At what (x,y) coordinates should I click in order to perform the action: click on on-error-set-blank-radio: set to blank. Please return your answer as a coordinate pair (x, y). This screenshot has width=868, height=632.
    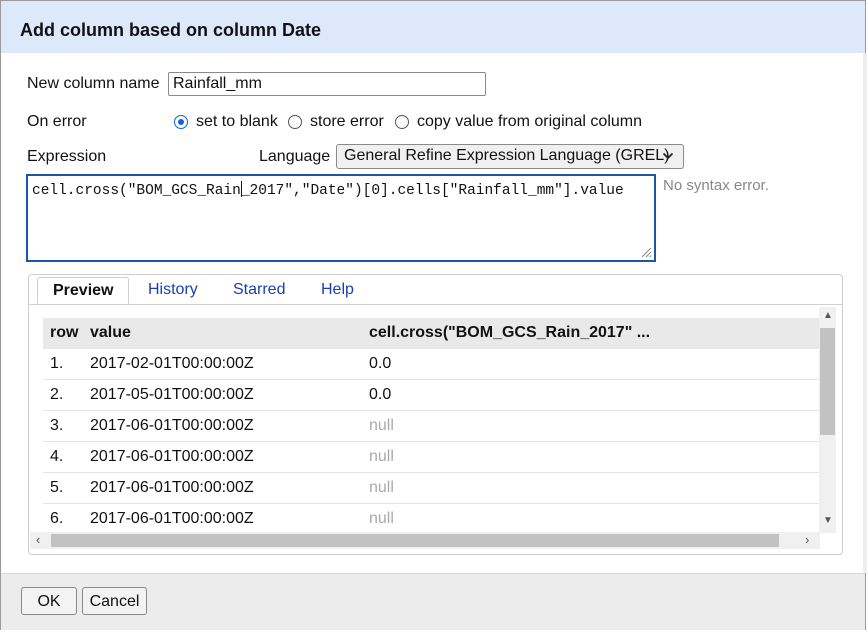
    Looking at the image, I should click on (226, 122).